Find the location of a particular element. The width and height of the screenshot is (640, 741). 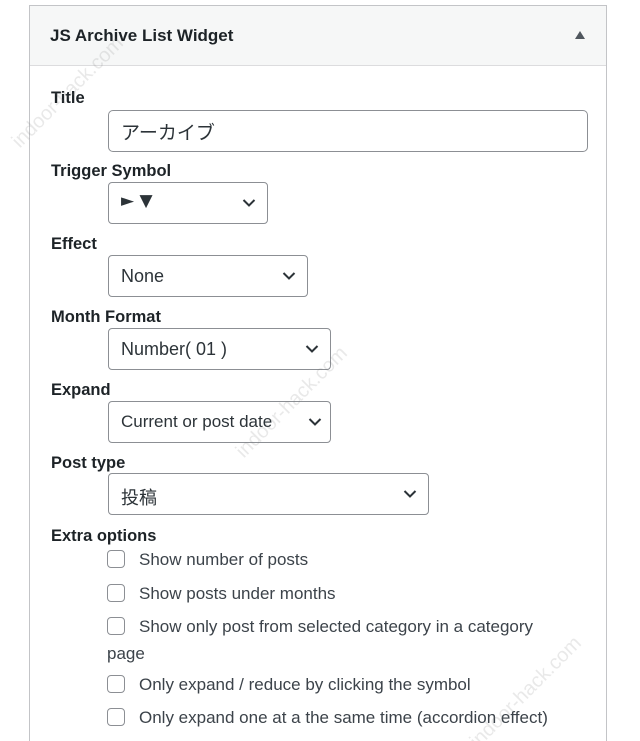

extra-options-label: Extra options is located at coordinates (104, 536).